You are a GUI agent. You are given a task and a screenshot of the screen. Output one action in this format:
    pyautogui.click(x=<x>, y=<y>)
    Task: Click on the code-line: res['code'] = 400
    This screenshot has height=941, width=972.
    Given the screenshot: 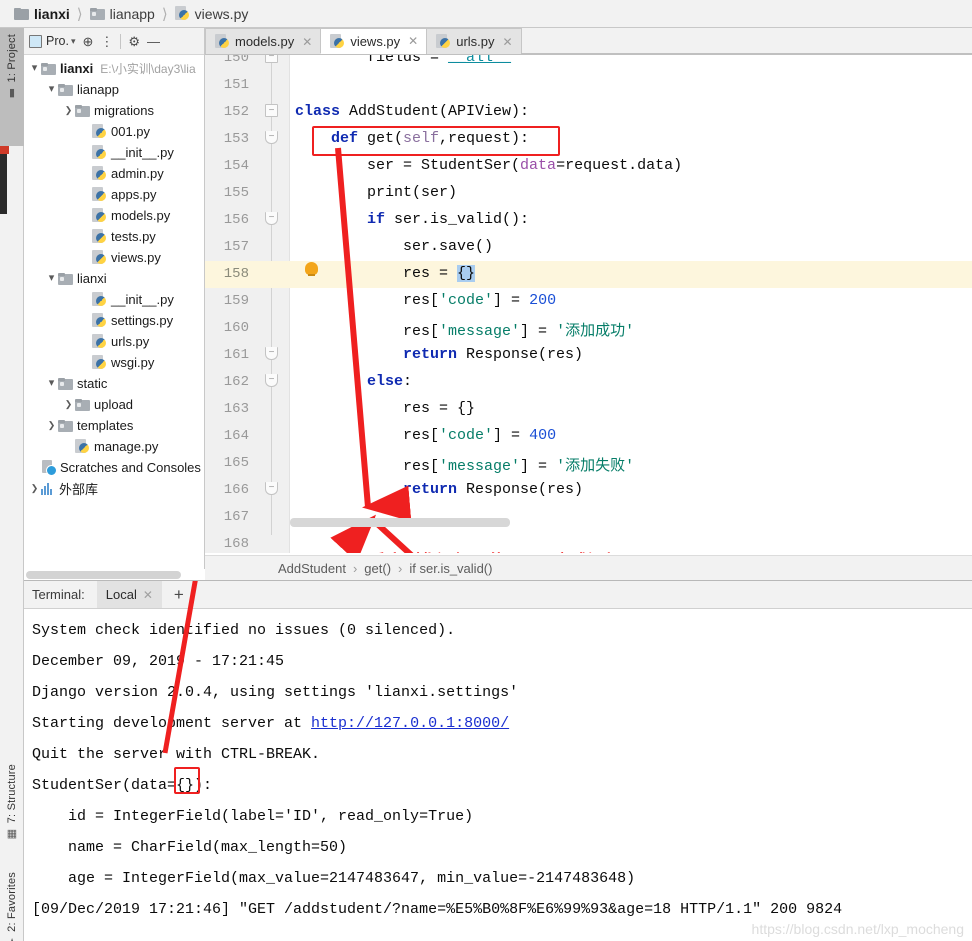 What is the action you would take?
    pyautogui.click(x=425, y=435)
    